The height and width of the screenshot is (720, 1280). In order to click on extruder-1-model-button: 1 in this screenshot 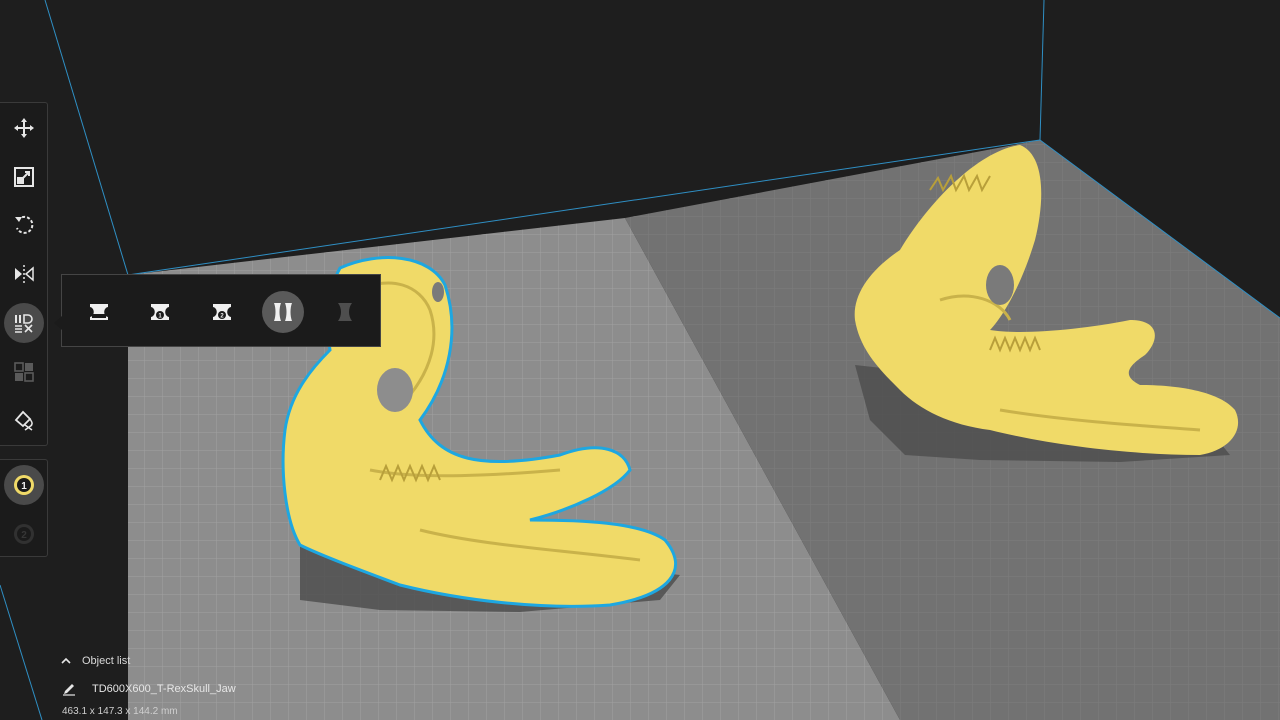, I will do `click(160, 312)`.